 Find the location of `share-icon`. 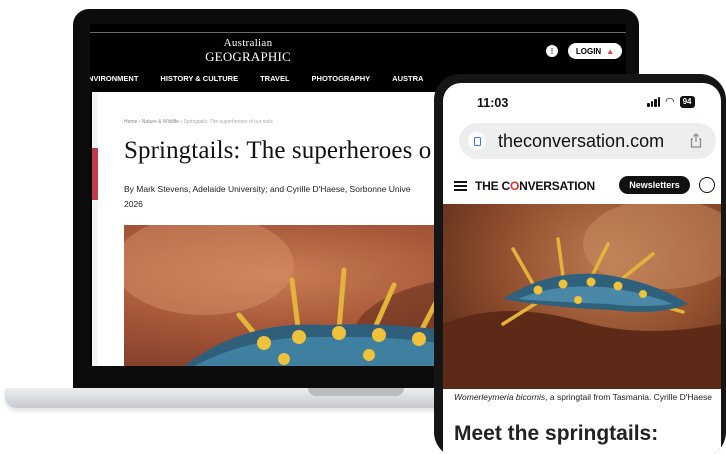

share-icon is located at coordinates (696, 140).